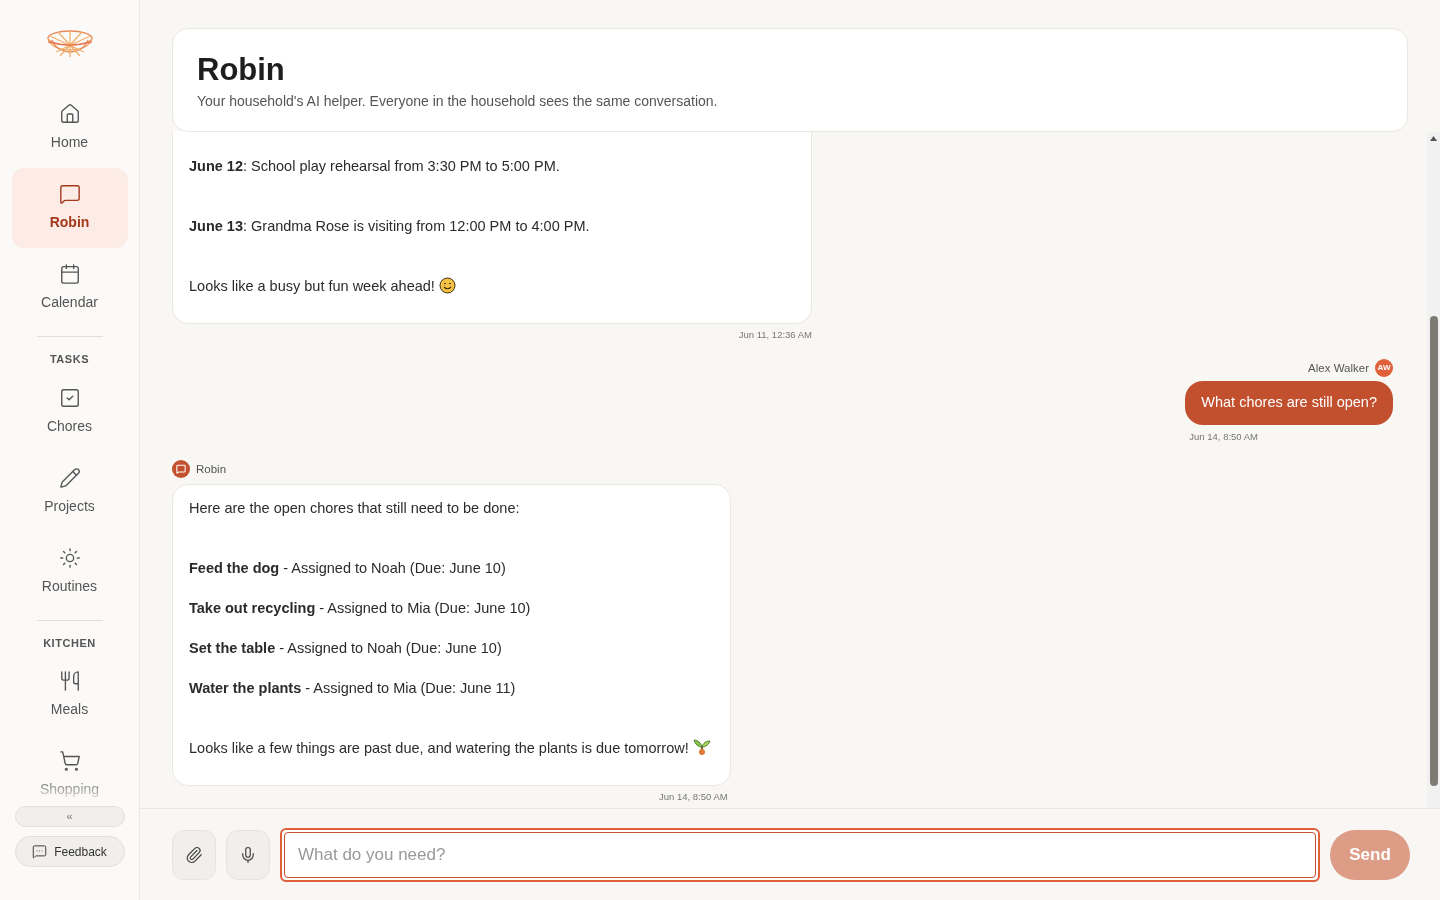 The height and width of the screenshot is (900, 1440). What do you see at coordinates (69, 816) in the screenshot?
I see `collapse-button: «` at bounding box center [69, 816].